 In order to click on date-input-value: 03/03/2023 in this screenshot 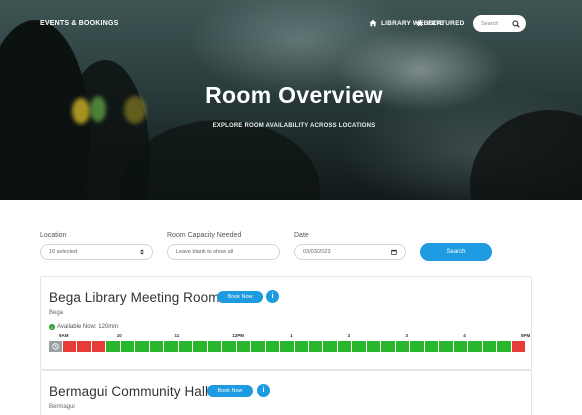, I will do `click(317, 252)`.